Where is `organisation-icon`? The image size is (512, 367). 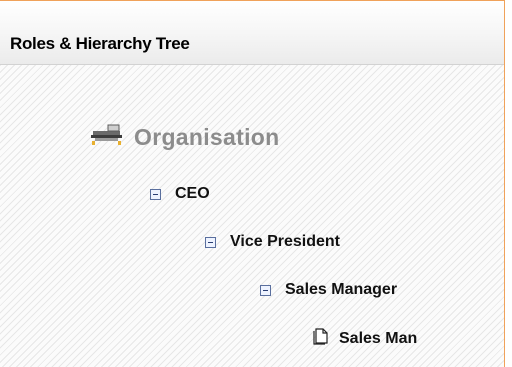 organisation-icon is located at coordinates (107, 137).